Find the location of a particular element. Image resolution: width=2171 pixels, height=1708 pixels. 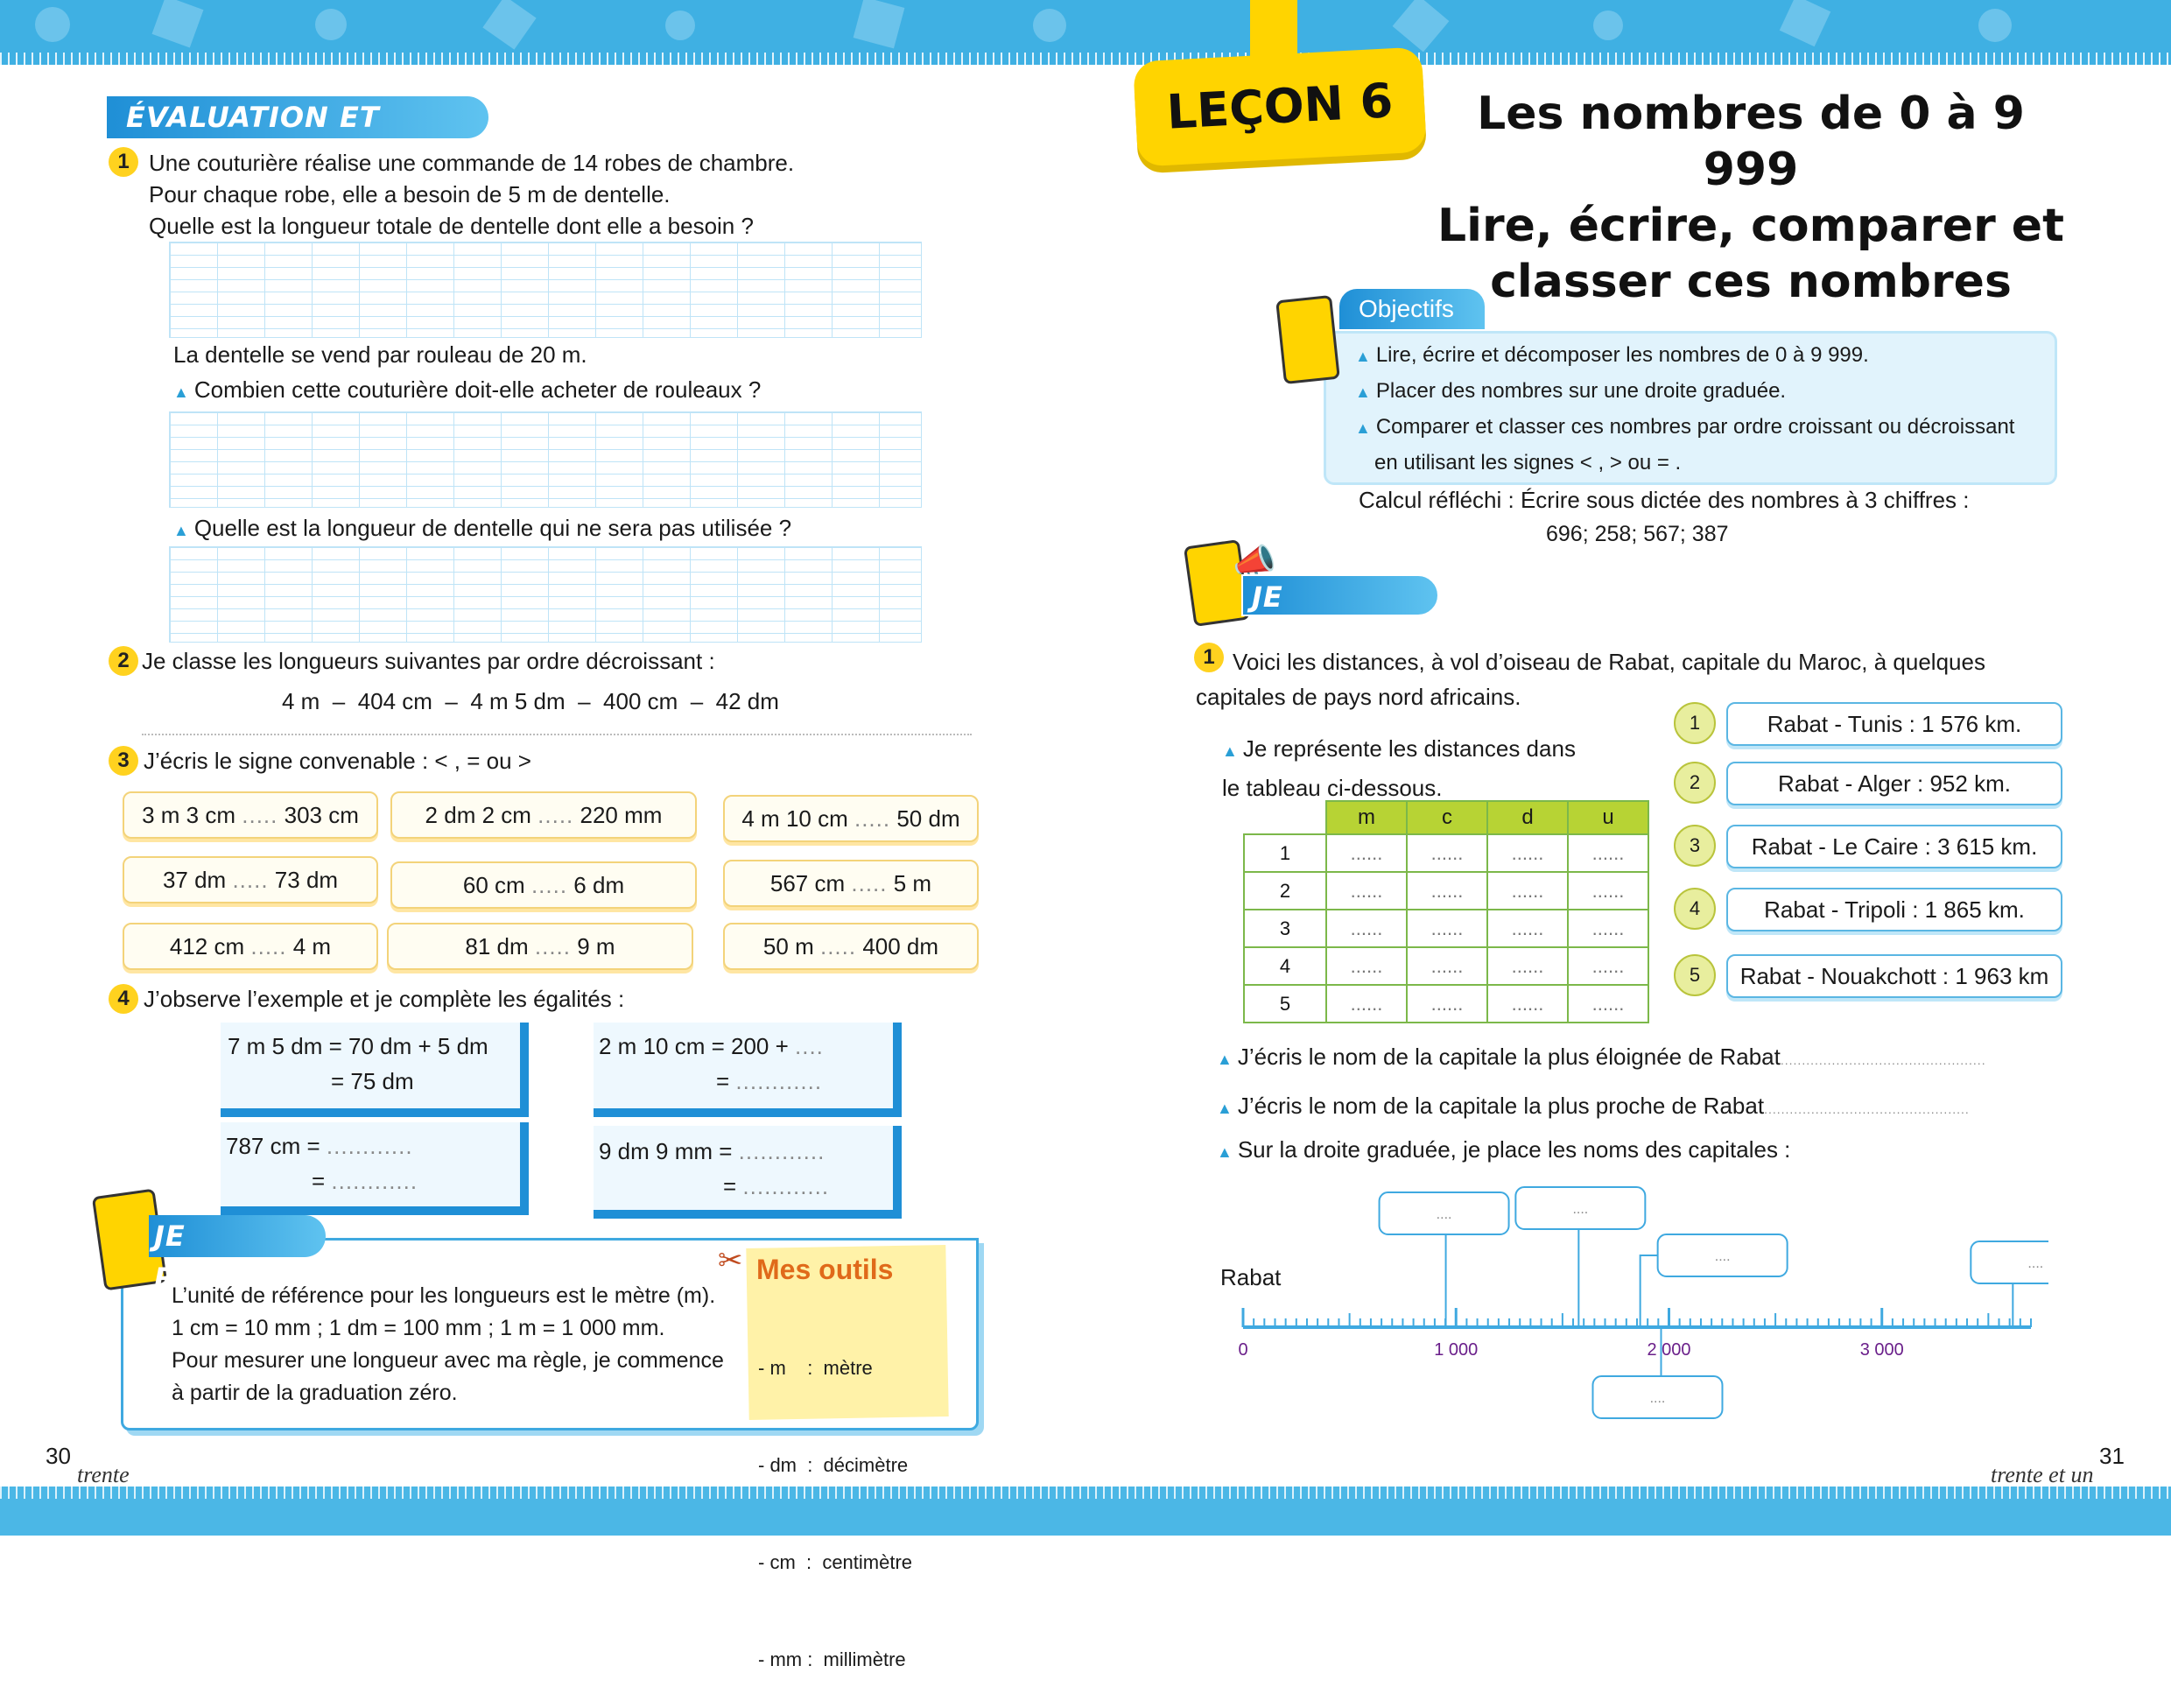

distance-box: Rabat - Alger : 952 km. is located at coordinates (1894, 784).